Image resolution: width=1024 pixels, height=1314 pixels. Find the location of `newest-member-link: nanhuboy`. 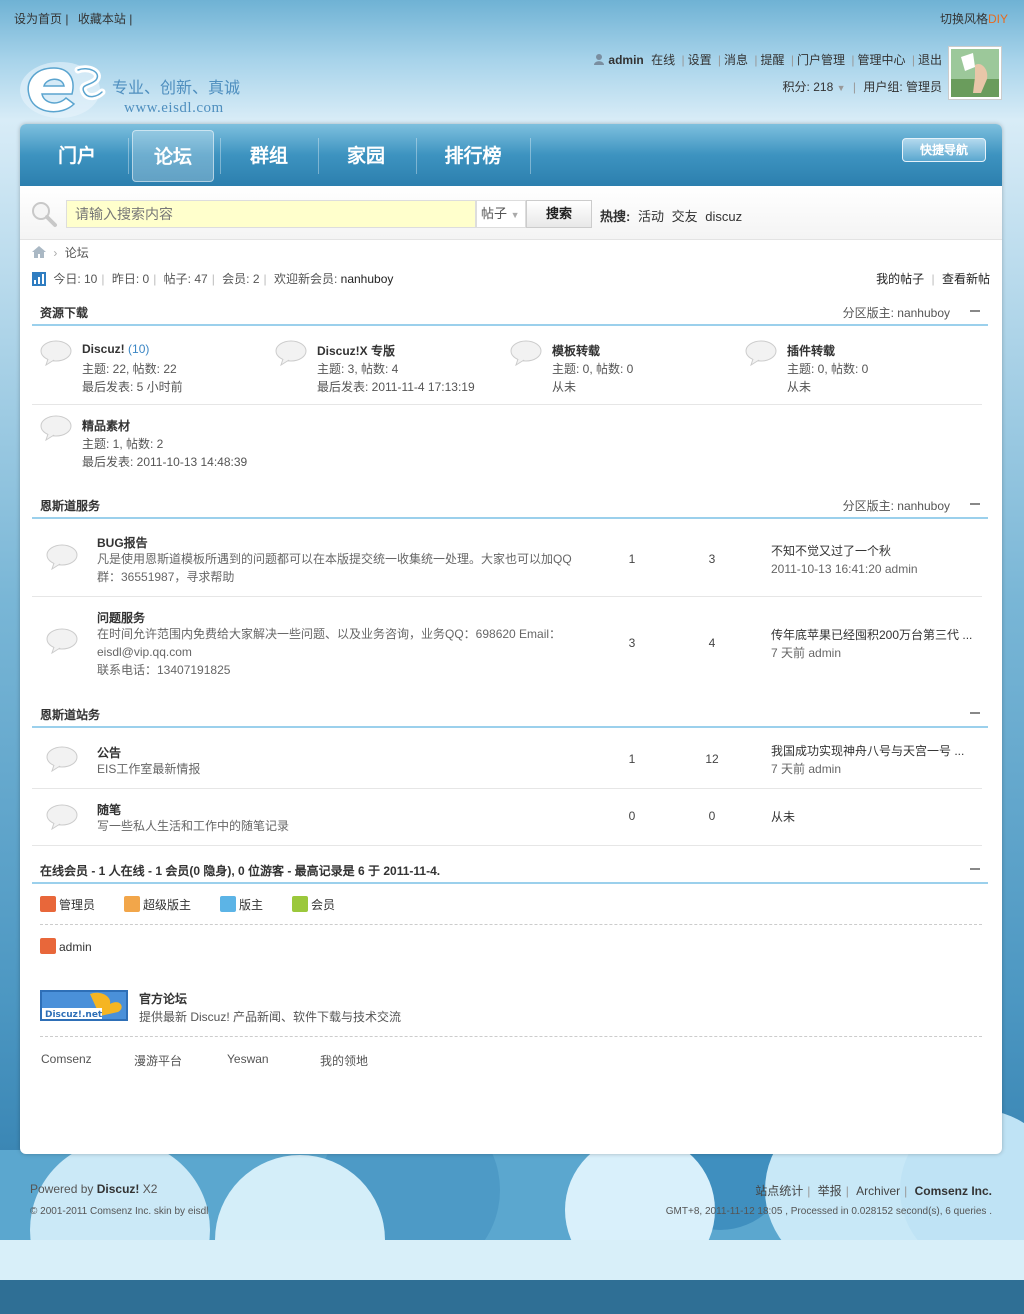

newest-member-link: nanhuboy is located at coordinates (367, 279).